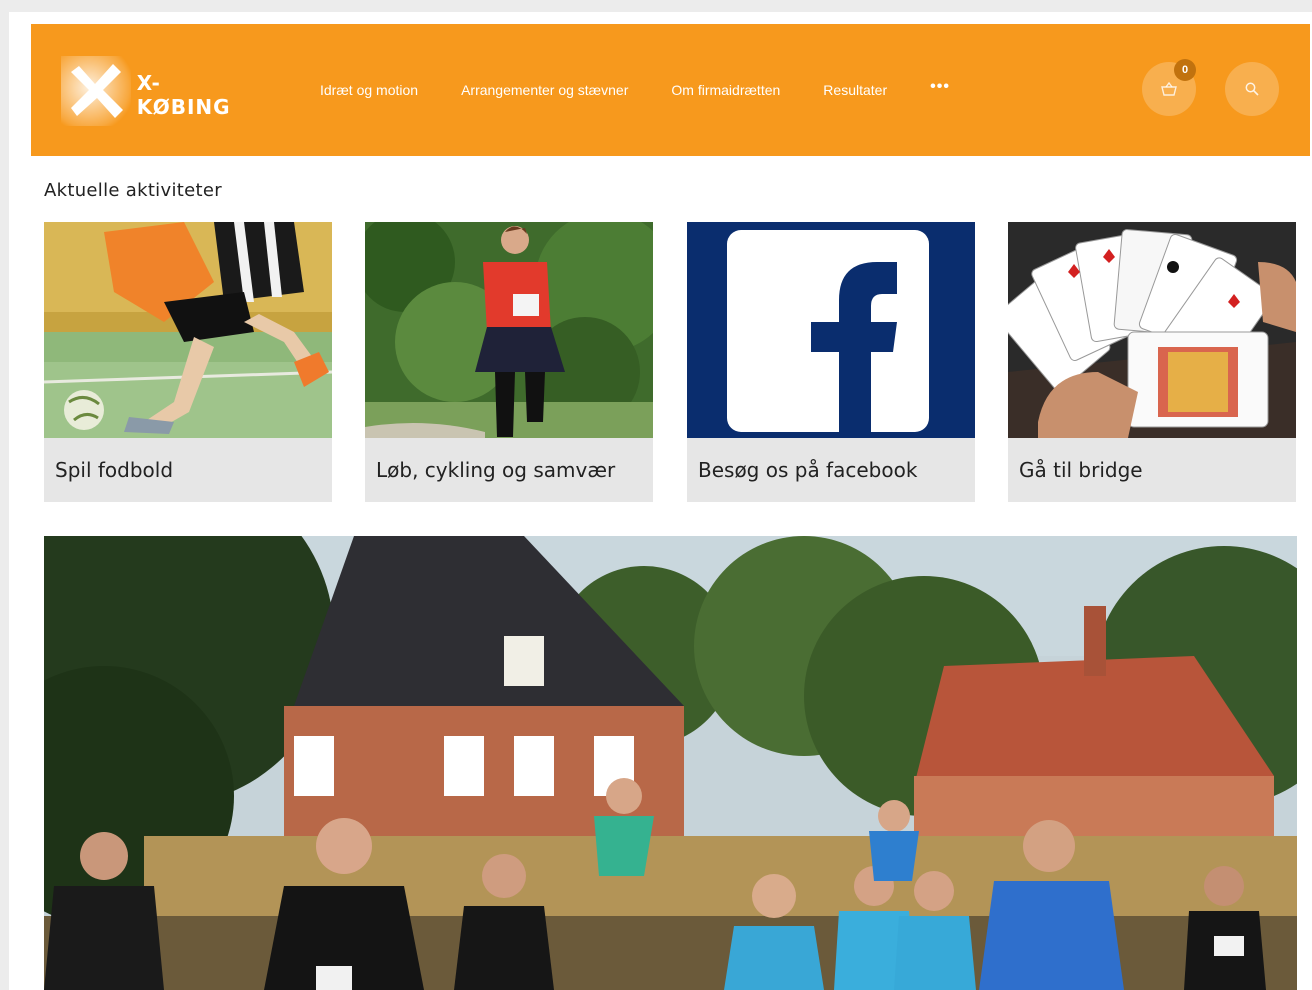  What do you see at coordinates (725, 90) in the screenshot?
I see `nav-item-om-firmaidraetten: Om firmaidrætten` at bounding box center [725, 90].